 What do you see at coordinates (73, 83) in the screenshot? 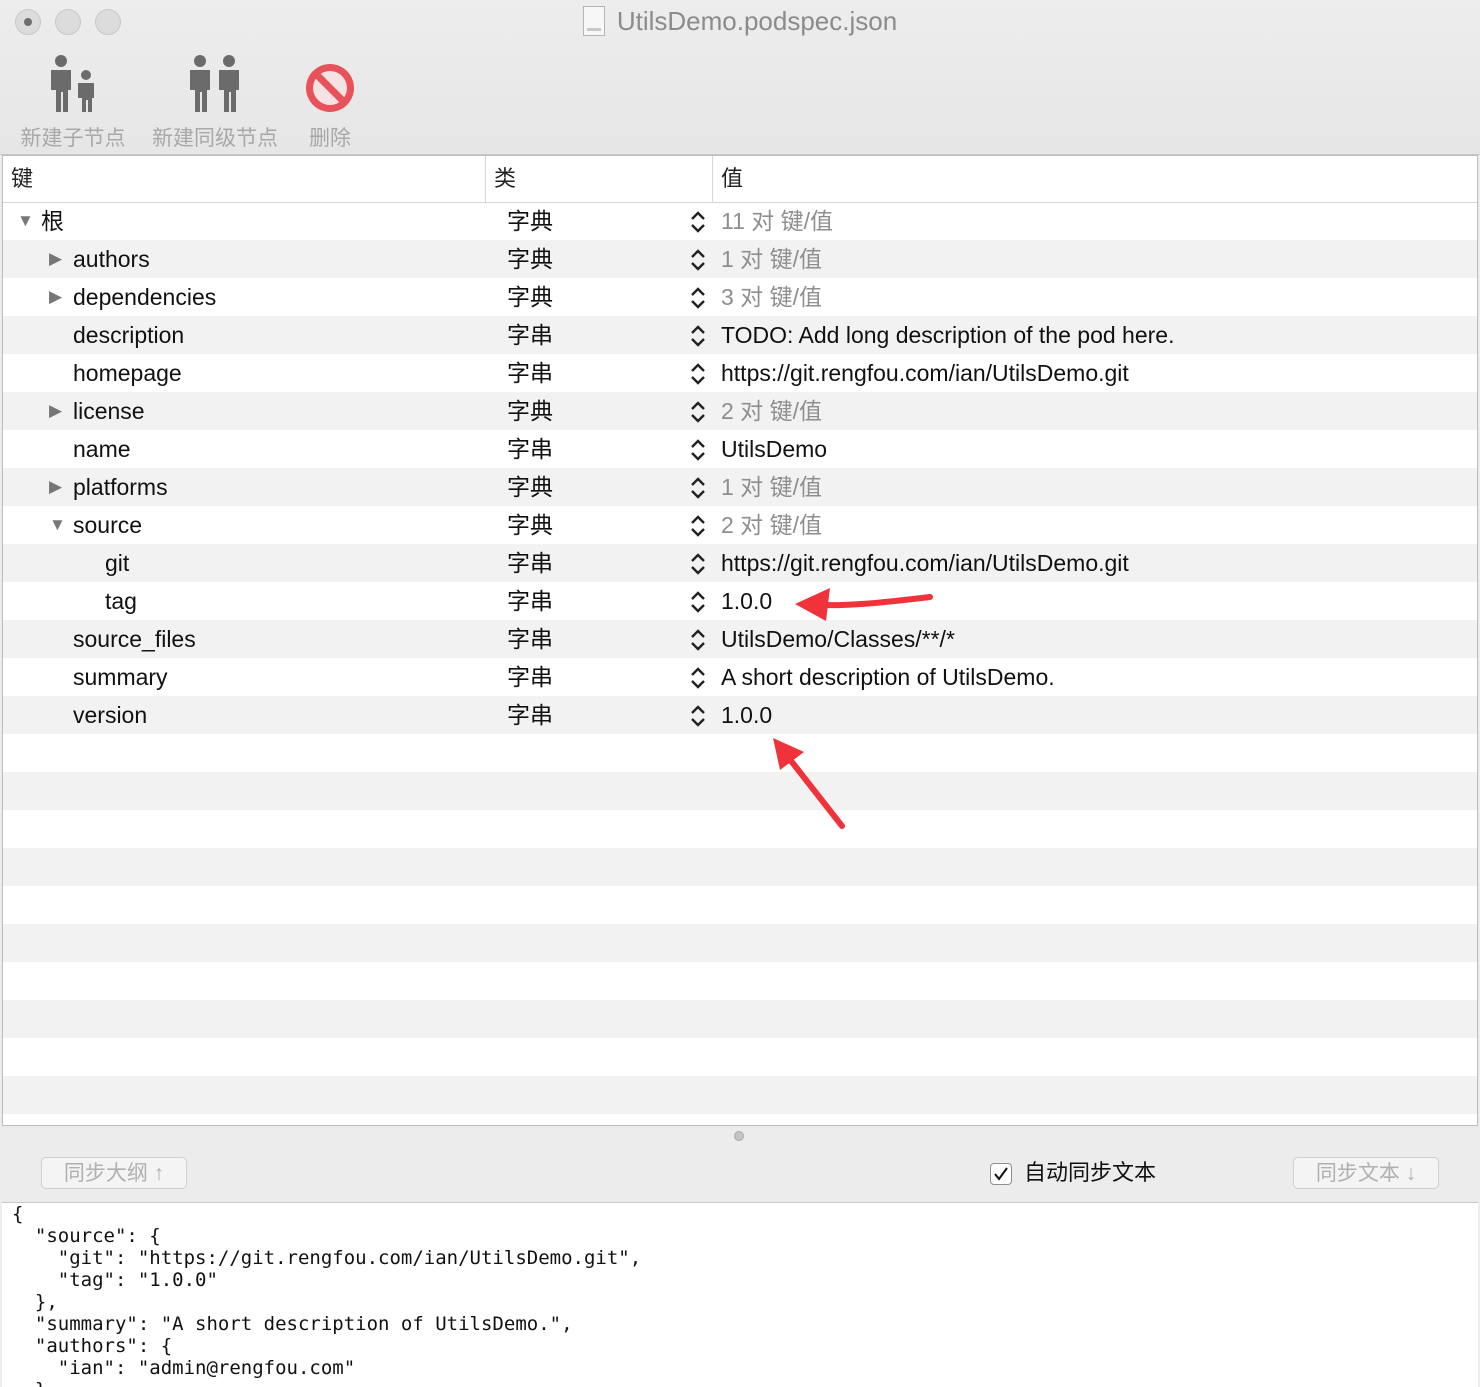
I see `parent-child-people-icon` at bounding box center [73, 83].